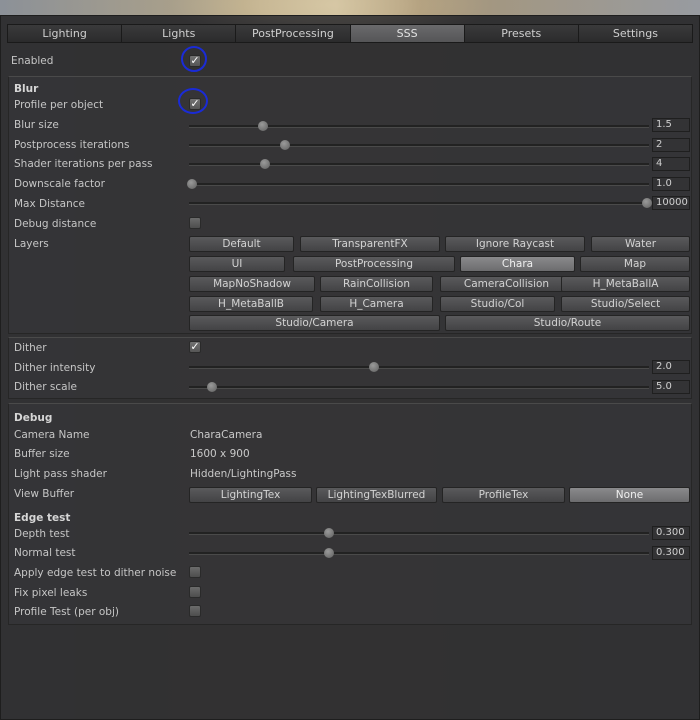 Image resolution: width=700 pixels, height=720 pixels. What do you see at coordinates (31, 244) in the screenshot?
I see `layers-label: Layers` at bounding box center [31, 244].